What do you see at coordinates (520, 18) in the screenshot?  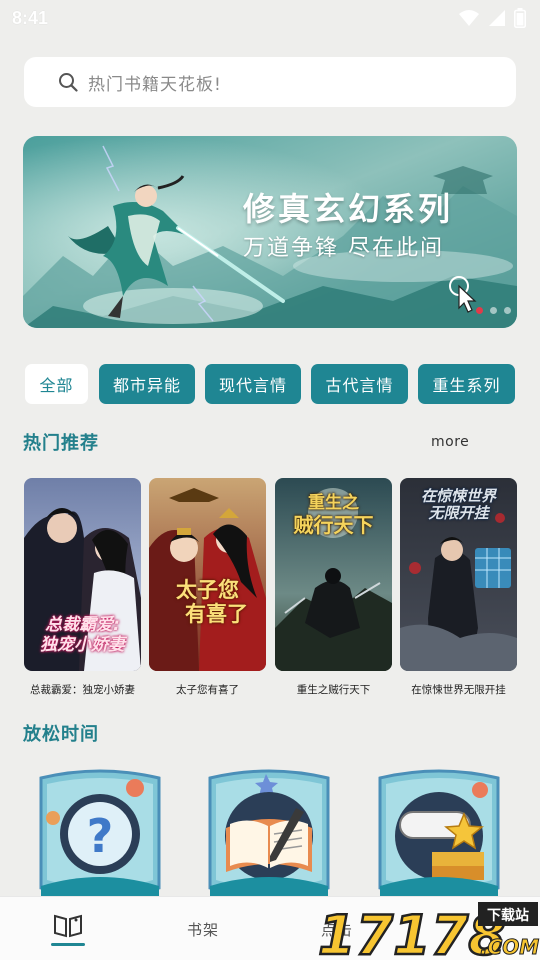 I see `battery-icon` at bounding box center [520, 18].